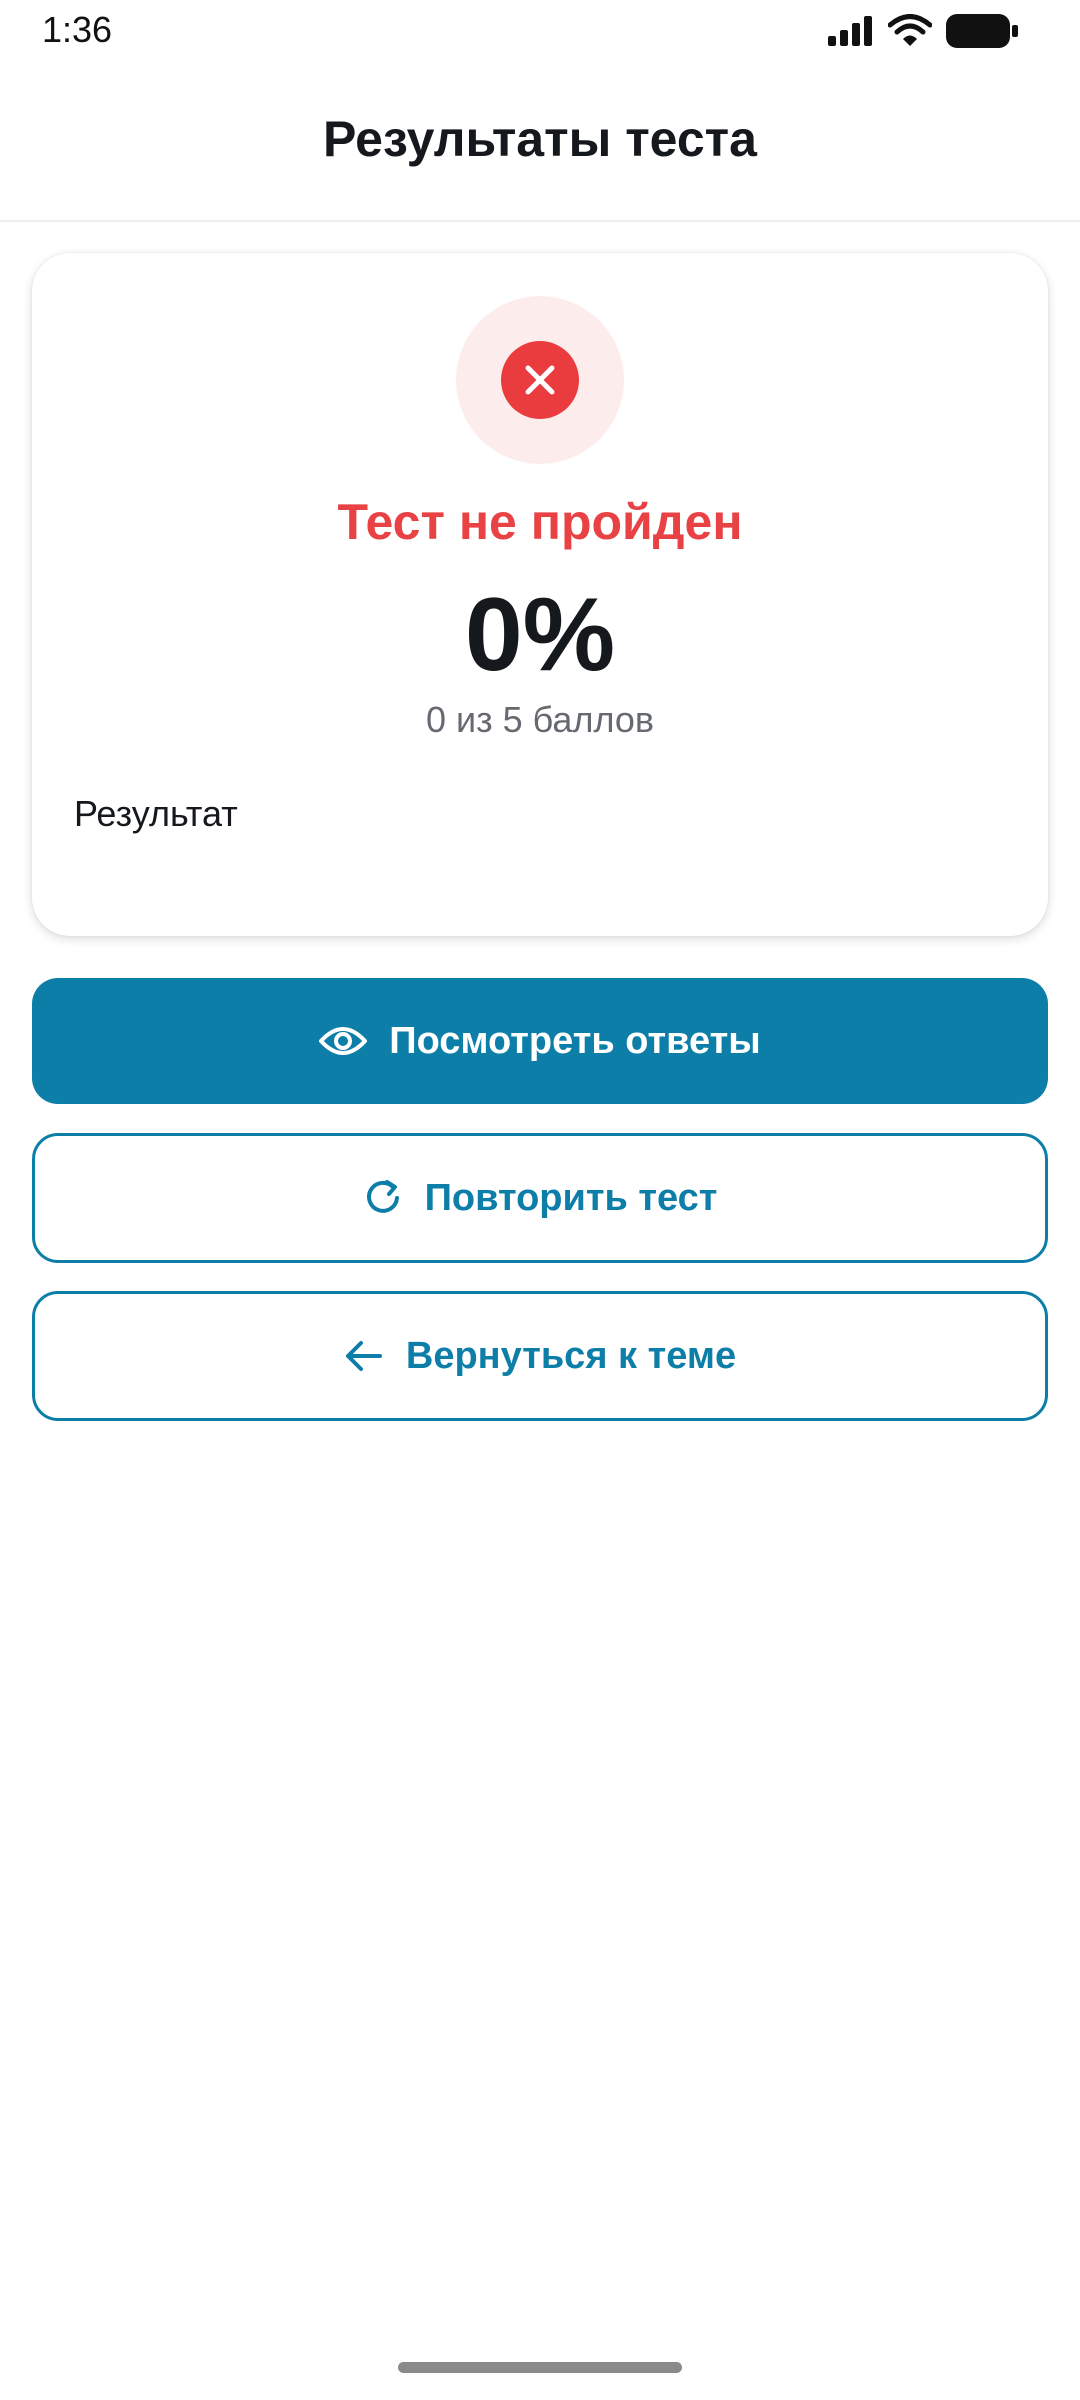 This screenshot has width=1080, height=2400. What do you see at coordinates (364, 1356) in the screenshot?
I see `arrow-left-icon` at bounding box center [364, 1356].